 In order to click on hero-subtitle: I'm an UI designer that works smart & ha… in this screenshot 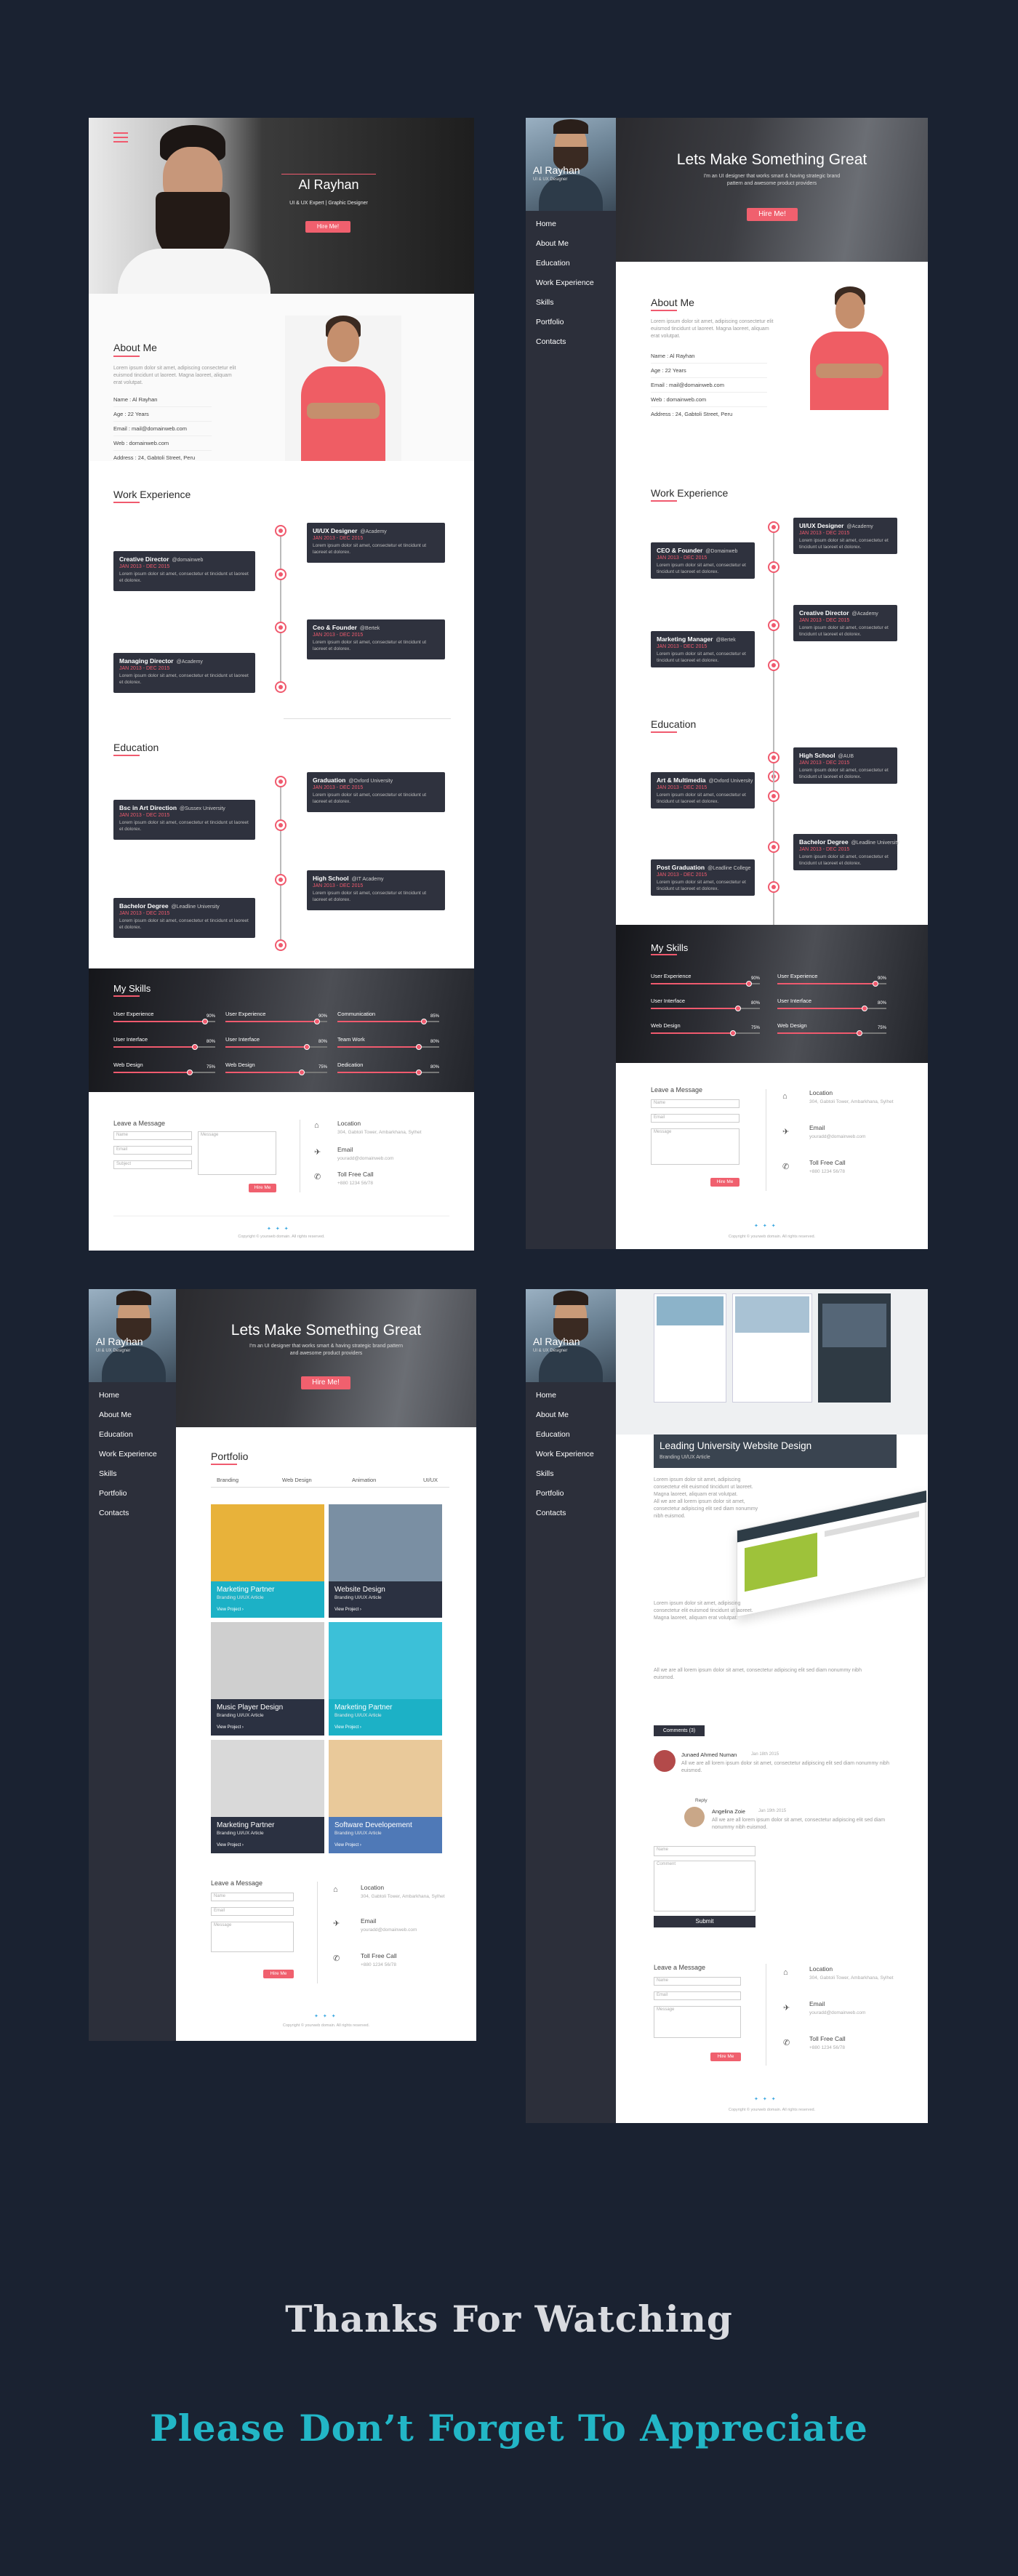, I will do `click(772, 180)`.